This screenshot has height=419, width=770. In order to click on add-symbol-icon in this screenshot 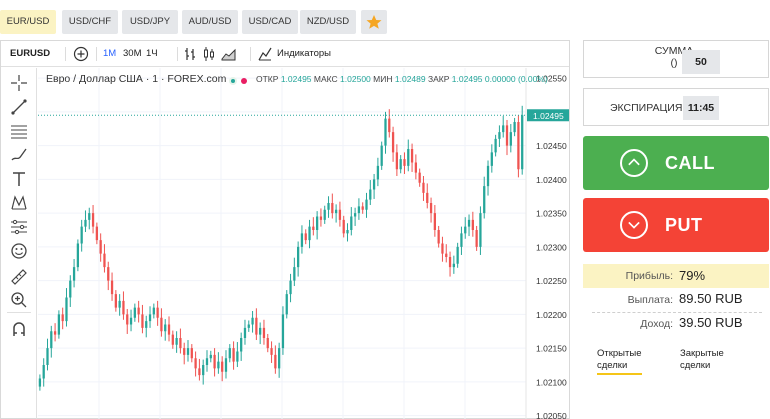, I will do `click(81, 54)`.